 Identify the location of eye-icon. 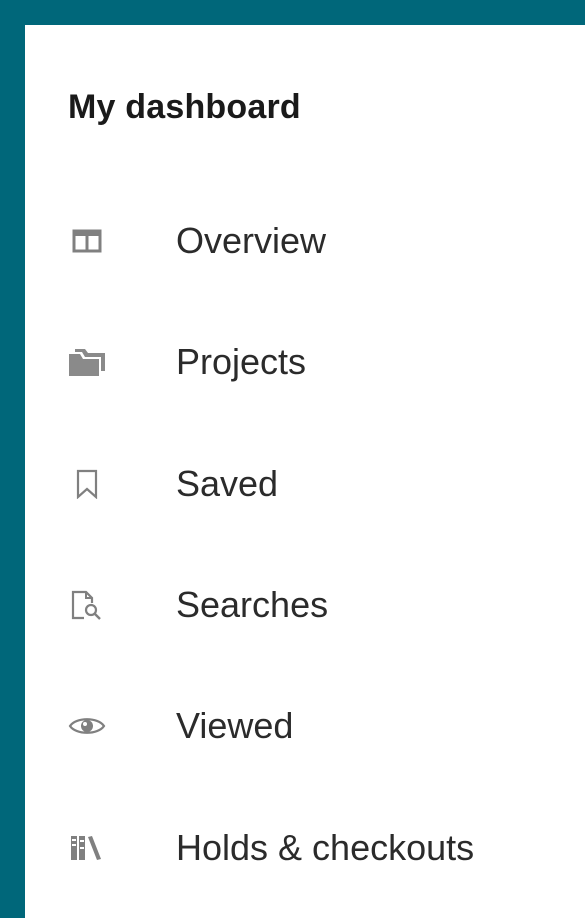
(87, 726).